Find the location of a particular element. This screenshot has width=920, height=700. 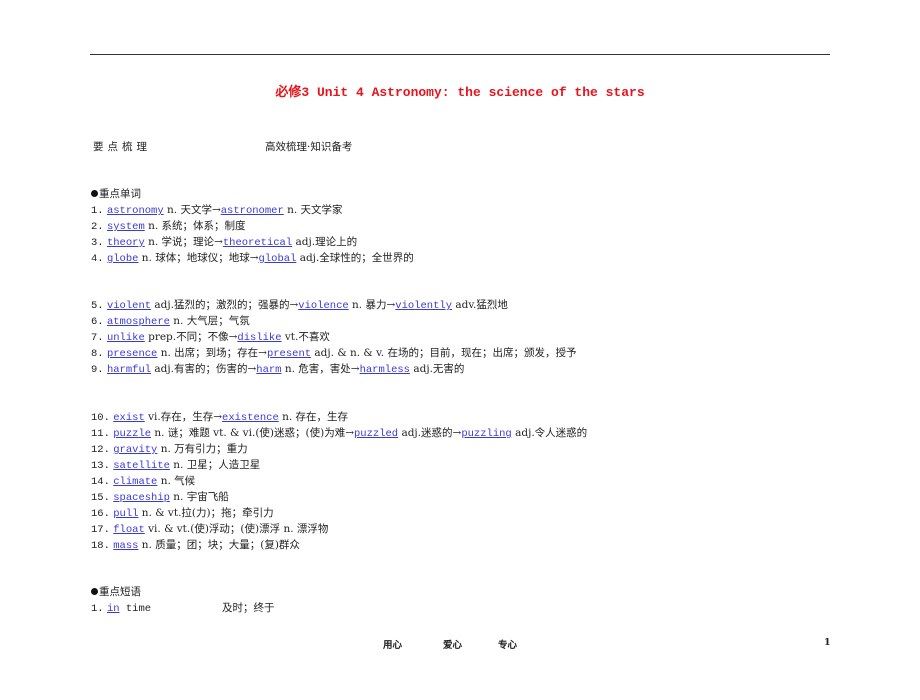

vocab-word-link: astronomer is located at coordinates (252, 211).